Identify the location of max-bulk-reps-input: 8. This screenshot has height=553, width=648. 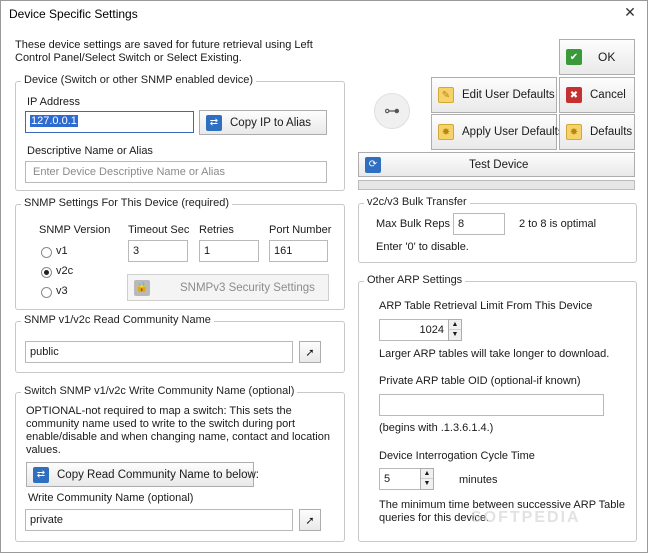
(479, 224).